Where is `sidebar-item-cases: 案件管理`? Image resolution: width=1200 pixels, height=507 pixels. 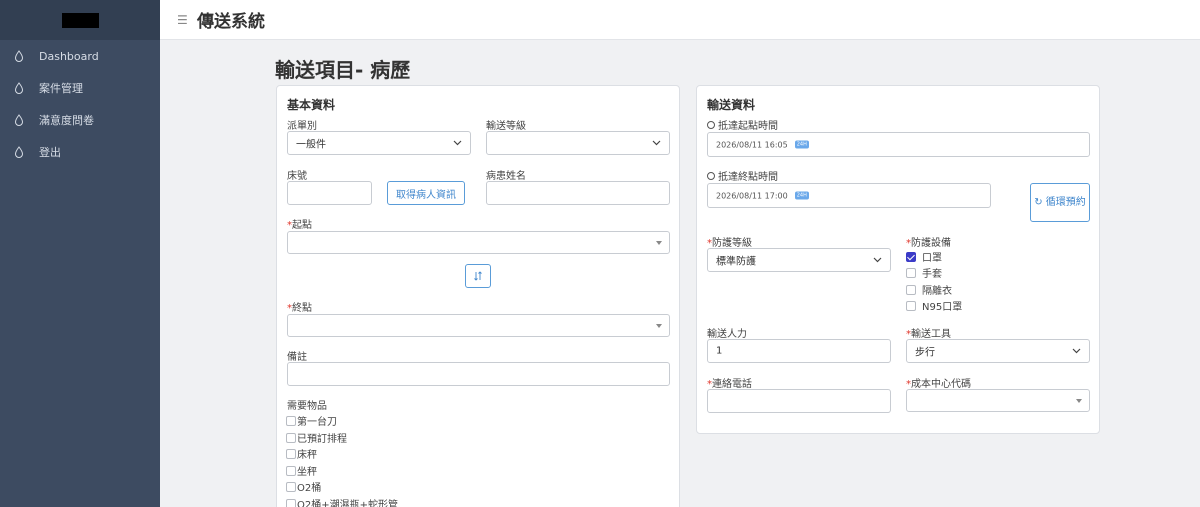 sidebar-item-cases: 案件管理 is located at coordinates (80, 88).